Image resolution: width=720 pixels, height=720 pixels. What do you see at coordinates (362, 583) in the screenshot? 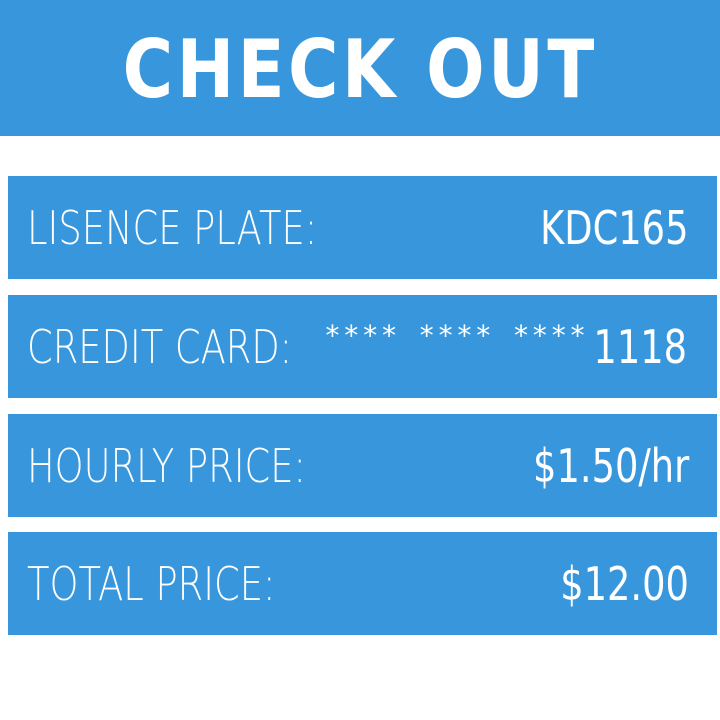
I see `total-price-row: TOTAL PRICE: $12.00` at bounding box center [362, 583].